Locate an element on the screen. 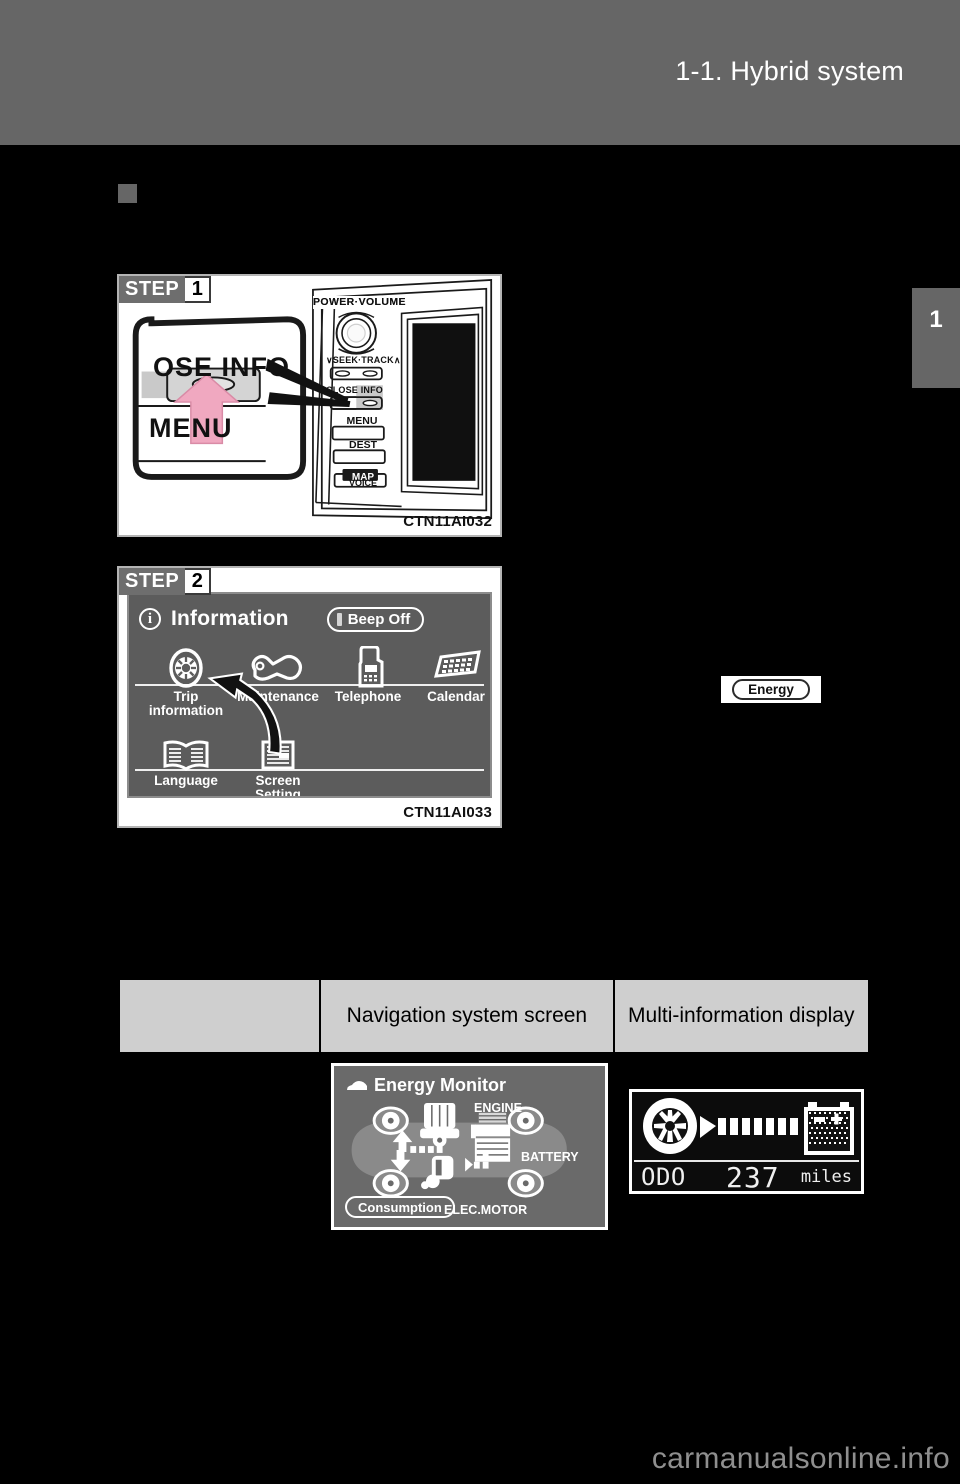 This screenshot has height=1484, width=960. nav-item-language-label: Language is located at coordinates (186, 780).